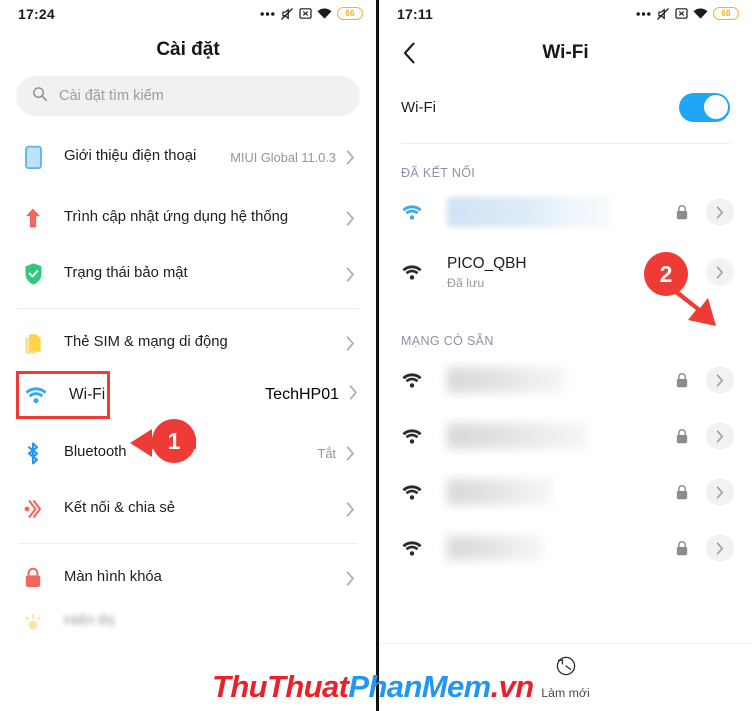  What do you see at coordinates (188, 13) in the screenshot?
I see `status-bar-left: 17:24 66` at bounding box center [188, 13].